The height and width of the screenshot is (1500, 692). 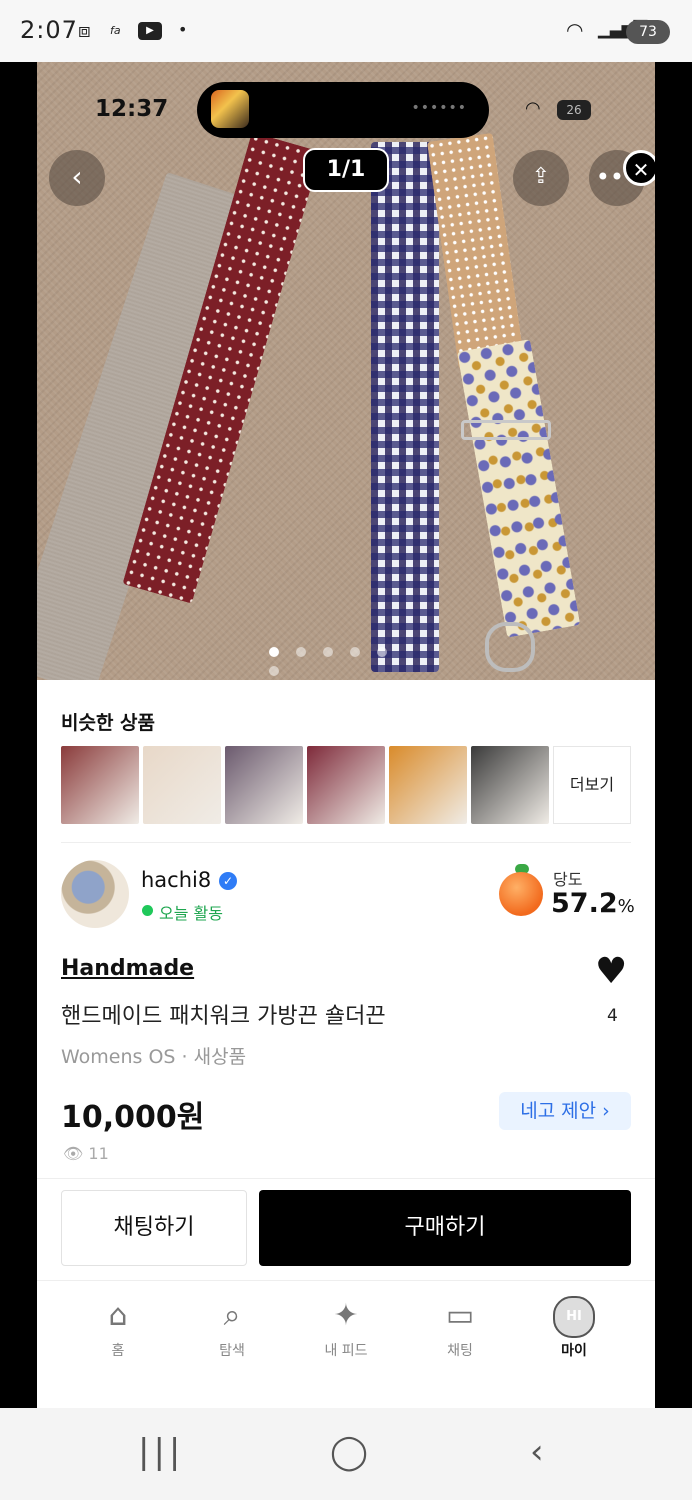 What do you see at coordinates (230, 109) in the screenshot?
I see `media-artwork-icon` at bounding box center [230, 109].